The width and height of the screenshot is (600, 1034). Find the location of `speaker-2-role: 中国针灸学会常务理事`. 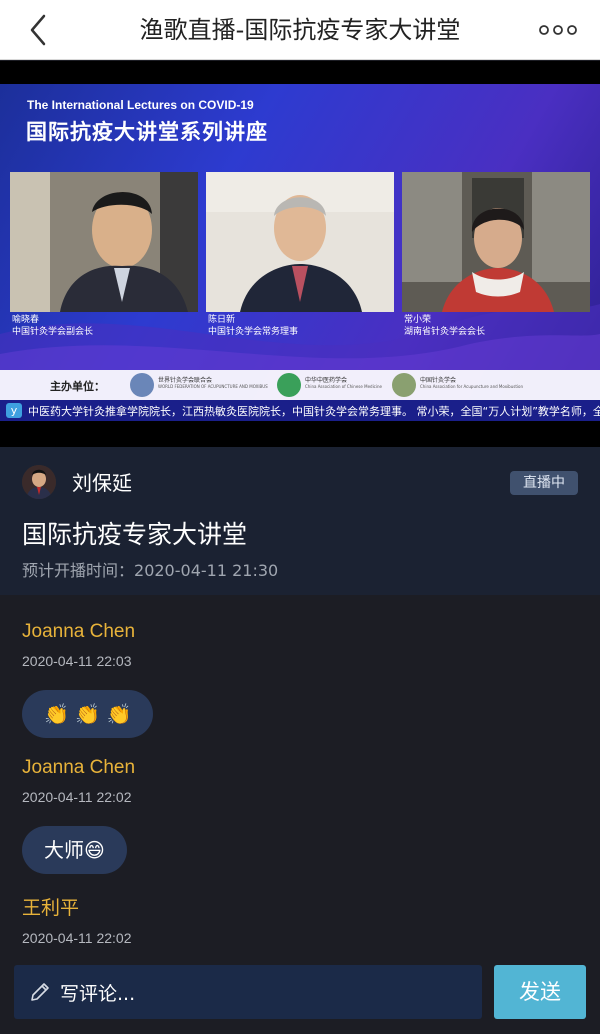

speaker-2-role: 中国针灸学会常务理事 is located at coordinates (253, 332).